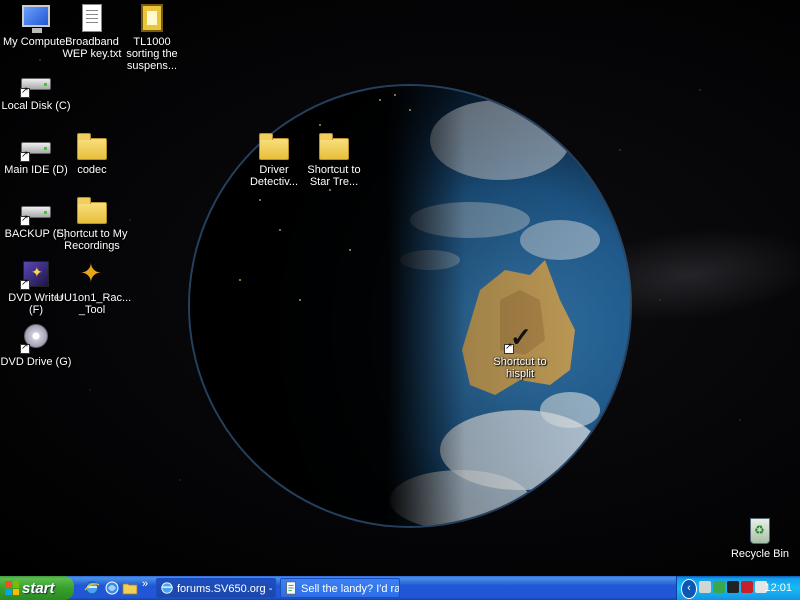 This screenshot has width=800, height=600. I want to click on desktop-icon-local-disk-c: Local Disk (C), so click(36, 89).